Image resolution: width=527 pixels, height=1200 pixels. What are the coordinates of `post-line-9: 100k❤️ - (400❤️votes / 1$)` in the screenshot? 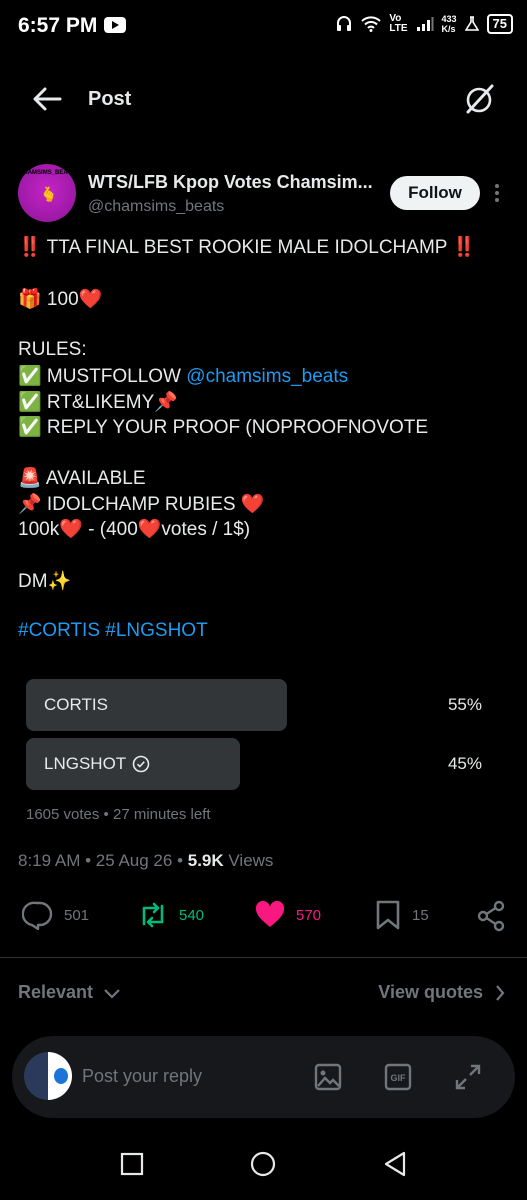 It's located at (134, 529).